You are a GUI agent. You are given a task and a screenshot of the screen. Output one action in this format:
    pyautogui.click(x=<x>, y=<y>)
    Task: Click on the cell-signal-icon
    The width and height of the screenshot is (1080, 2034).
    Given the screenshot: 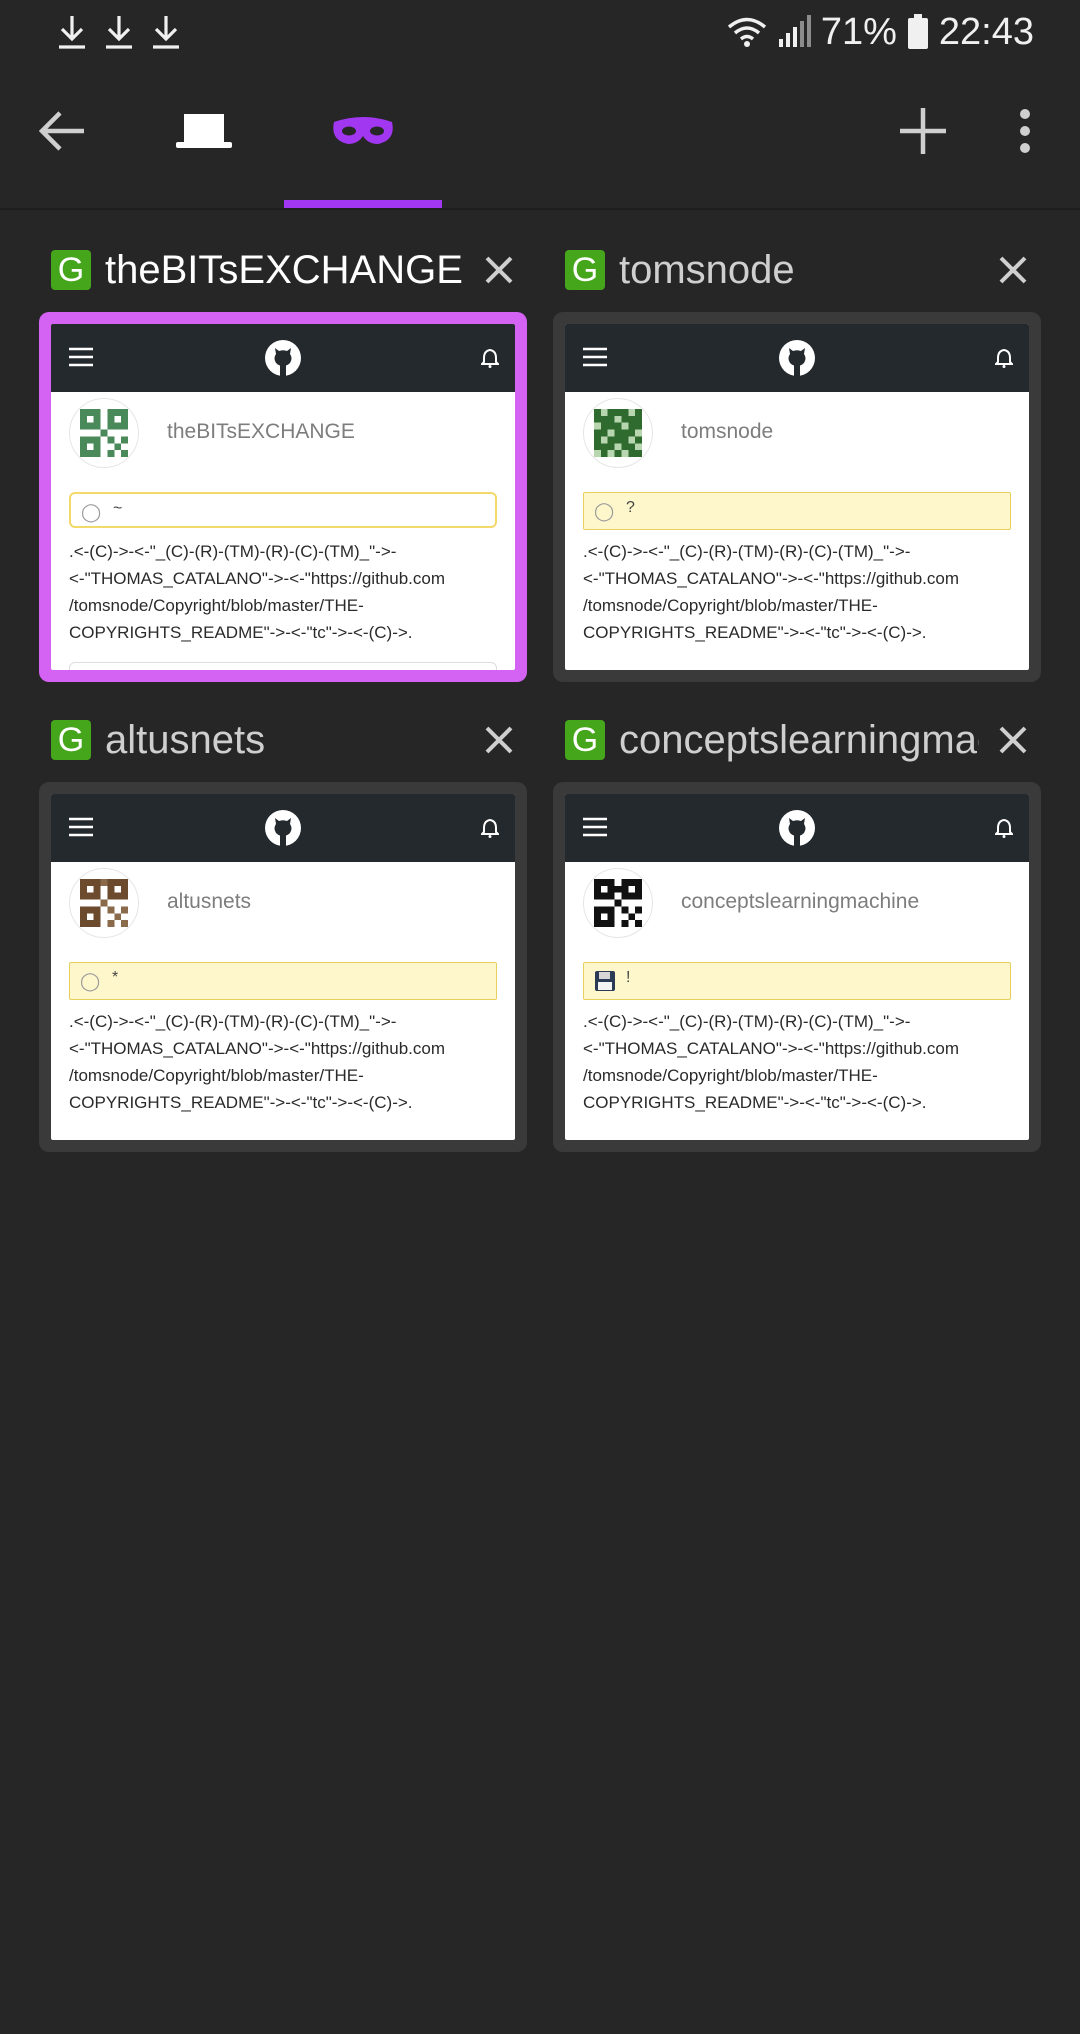 What is the action you would take?
    pyautogui.click(x=794, y=31)
    